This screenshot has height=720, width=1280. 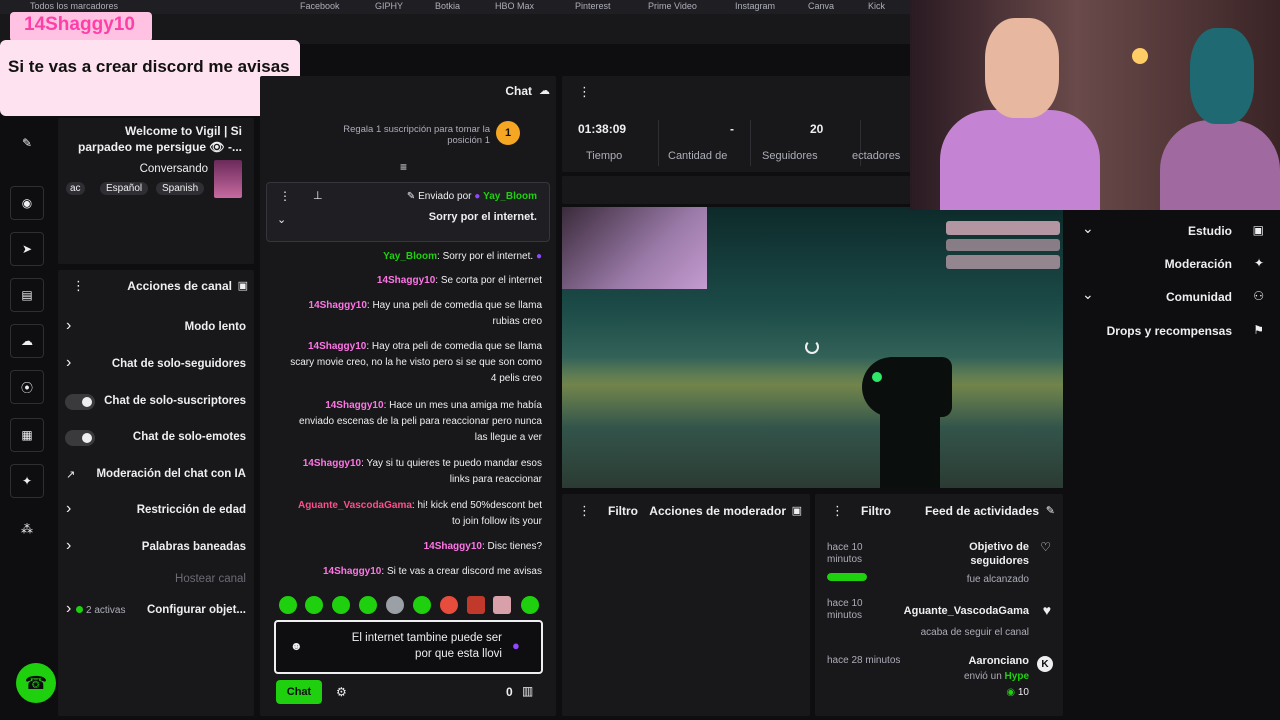 What do you see at coordinates (527, 691) in the screenshot?
I see `gift-icon: ▥` at bounding box center [527, 691].